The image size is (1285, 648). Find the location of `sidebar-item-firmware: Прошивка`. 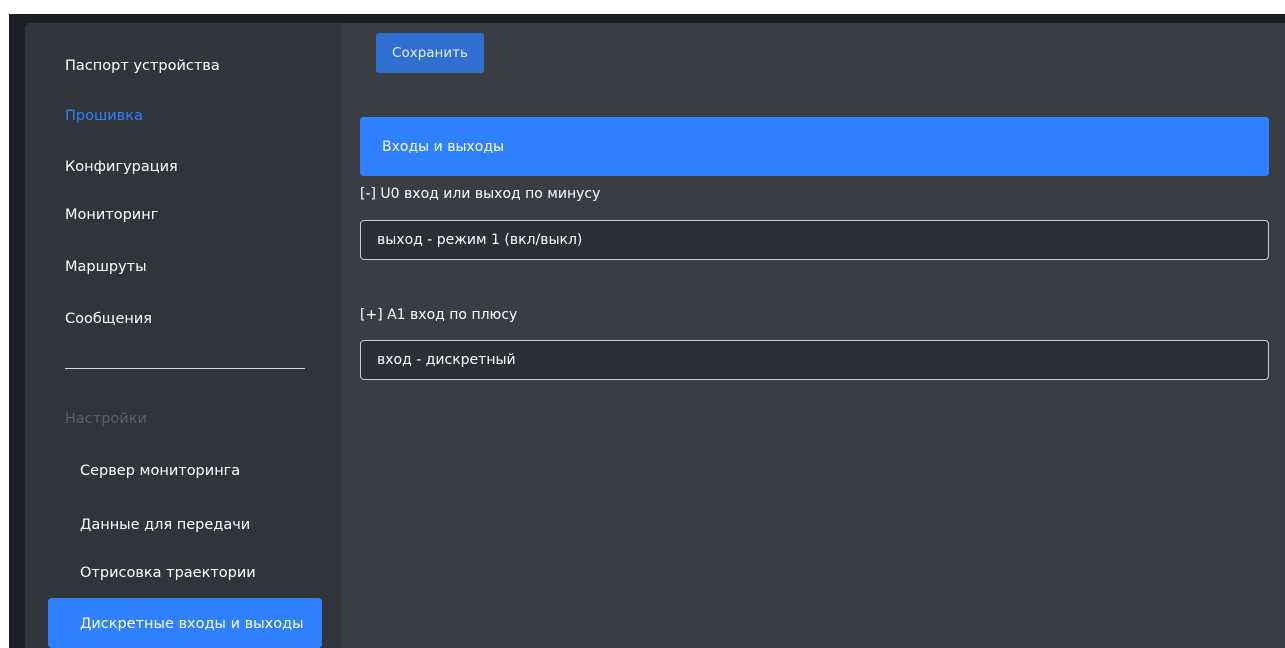

sidebar-item-firmware: Прошивка is located at coordinates (104, 116).